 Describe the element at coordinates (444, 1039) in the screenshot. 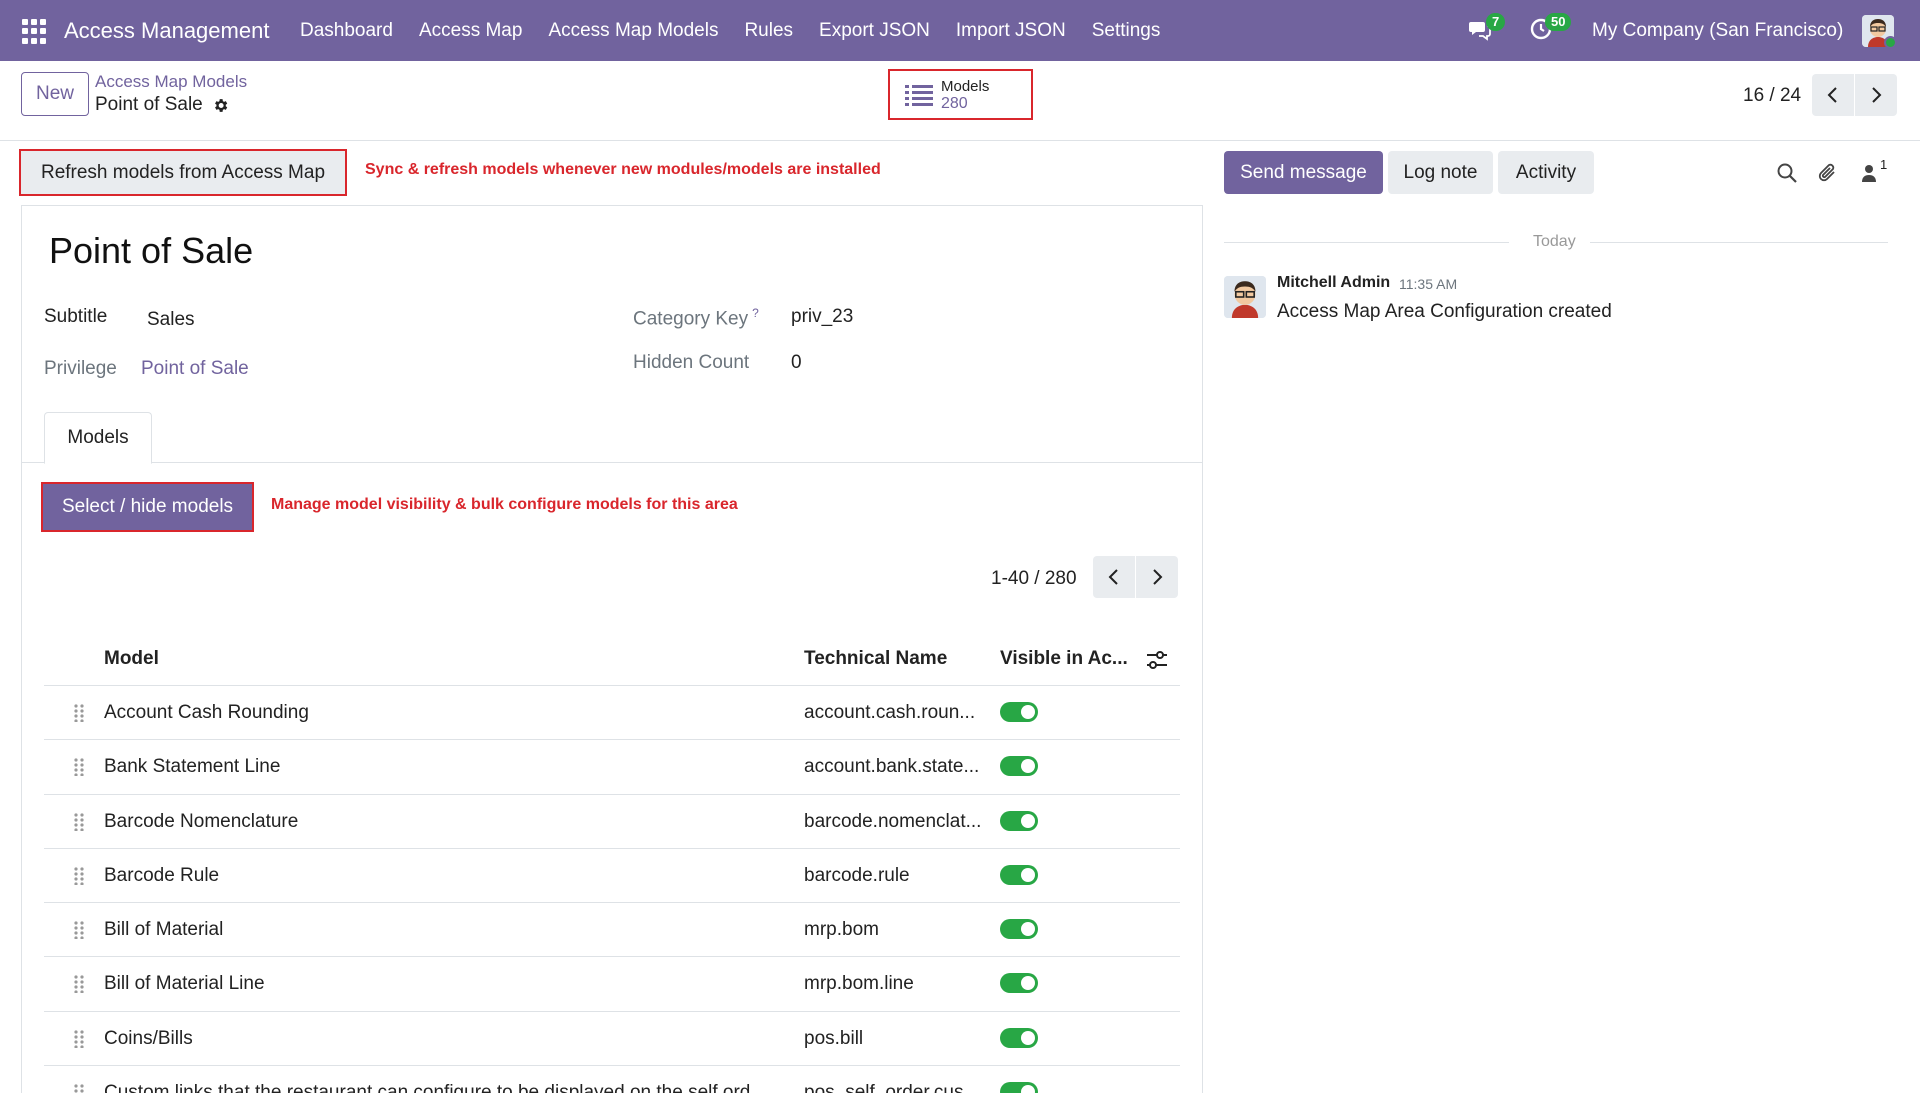

I see `cell-model: Coins/Bills` at that location.